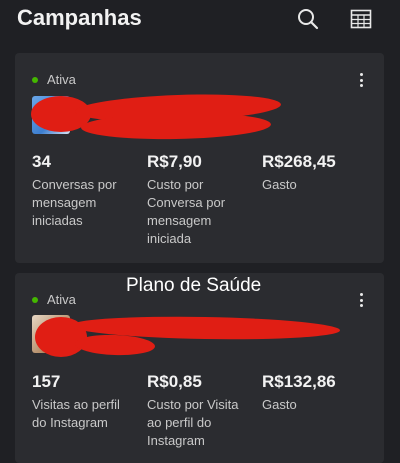  I want to click on search-icon, so click(308, 19).